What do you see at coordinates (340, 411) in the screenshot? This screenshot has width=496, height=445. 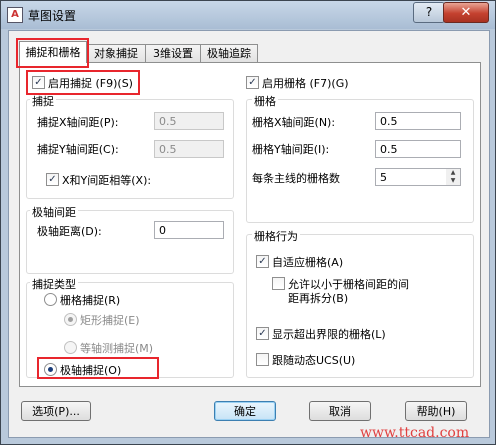 I see `cancel-button: 取消` at bounding box center [340, 411].